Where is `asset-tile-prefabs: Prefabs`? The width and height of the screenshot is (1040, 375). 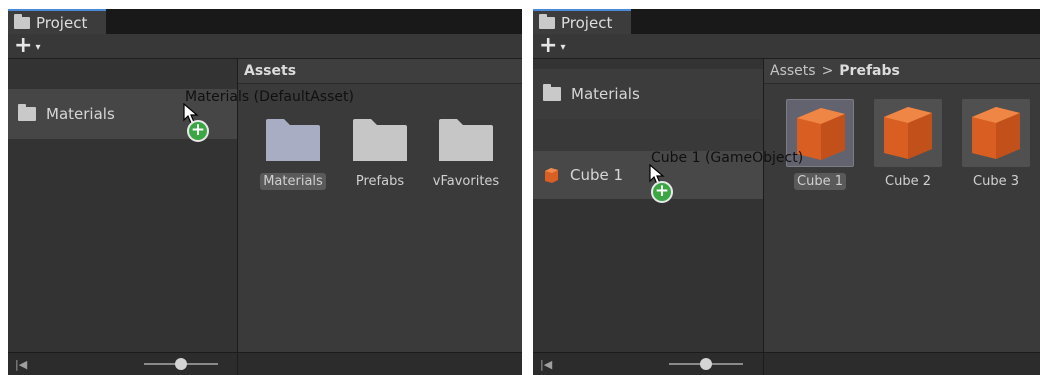 asset-tile-prefabs: Prefabs is located at coordinates (380, 153).